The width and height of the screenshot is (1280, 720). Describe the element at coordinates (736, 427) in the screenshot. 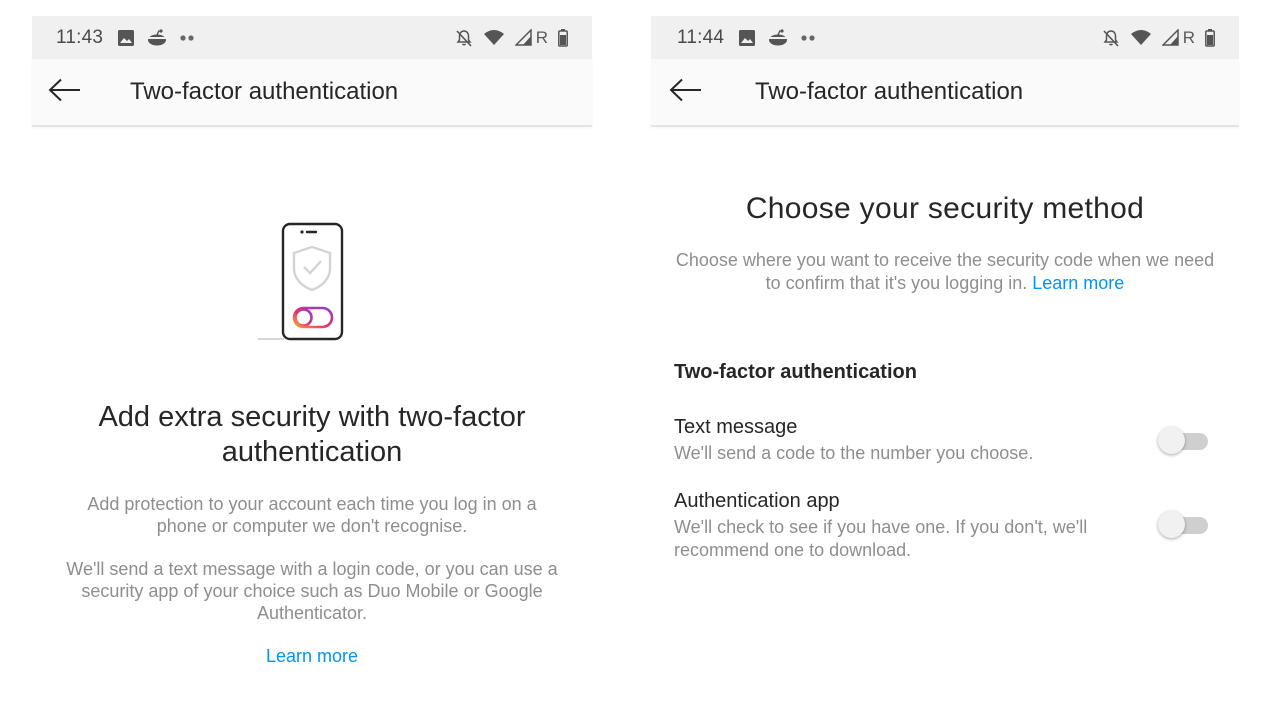

I see `option-label: Text message` at that location.